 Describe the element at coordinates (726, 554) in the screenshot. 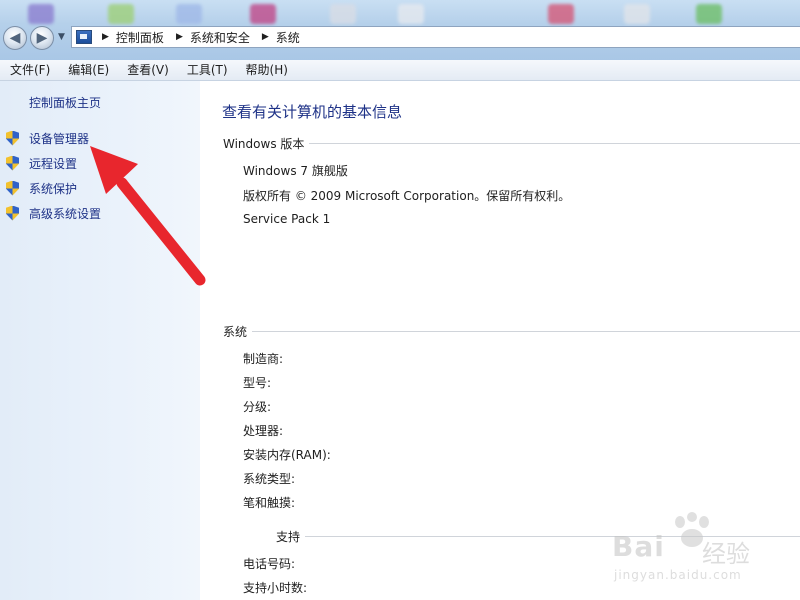

I see `watermark-brand-cn: 经验` at that location.